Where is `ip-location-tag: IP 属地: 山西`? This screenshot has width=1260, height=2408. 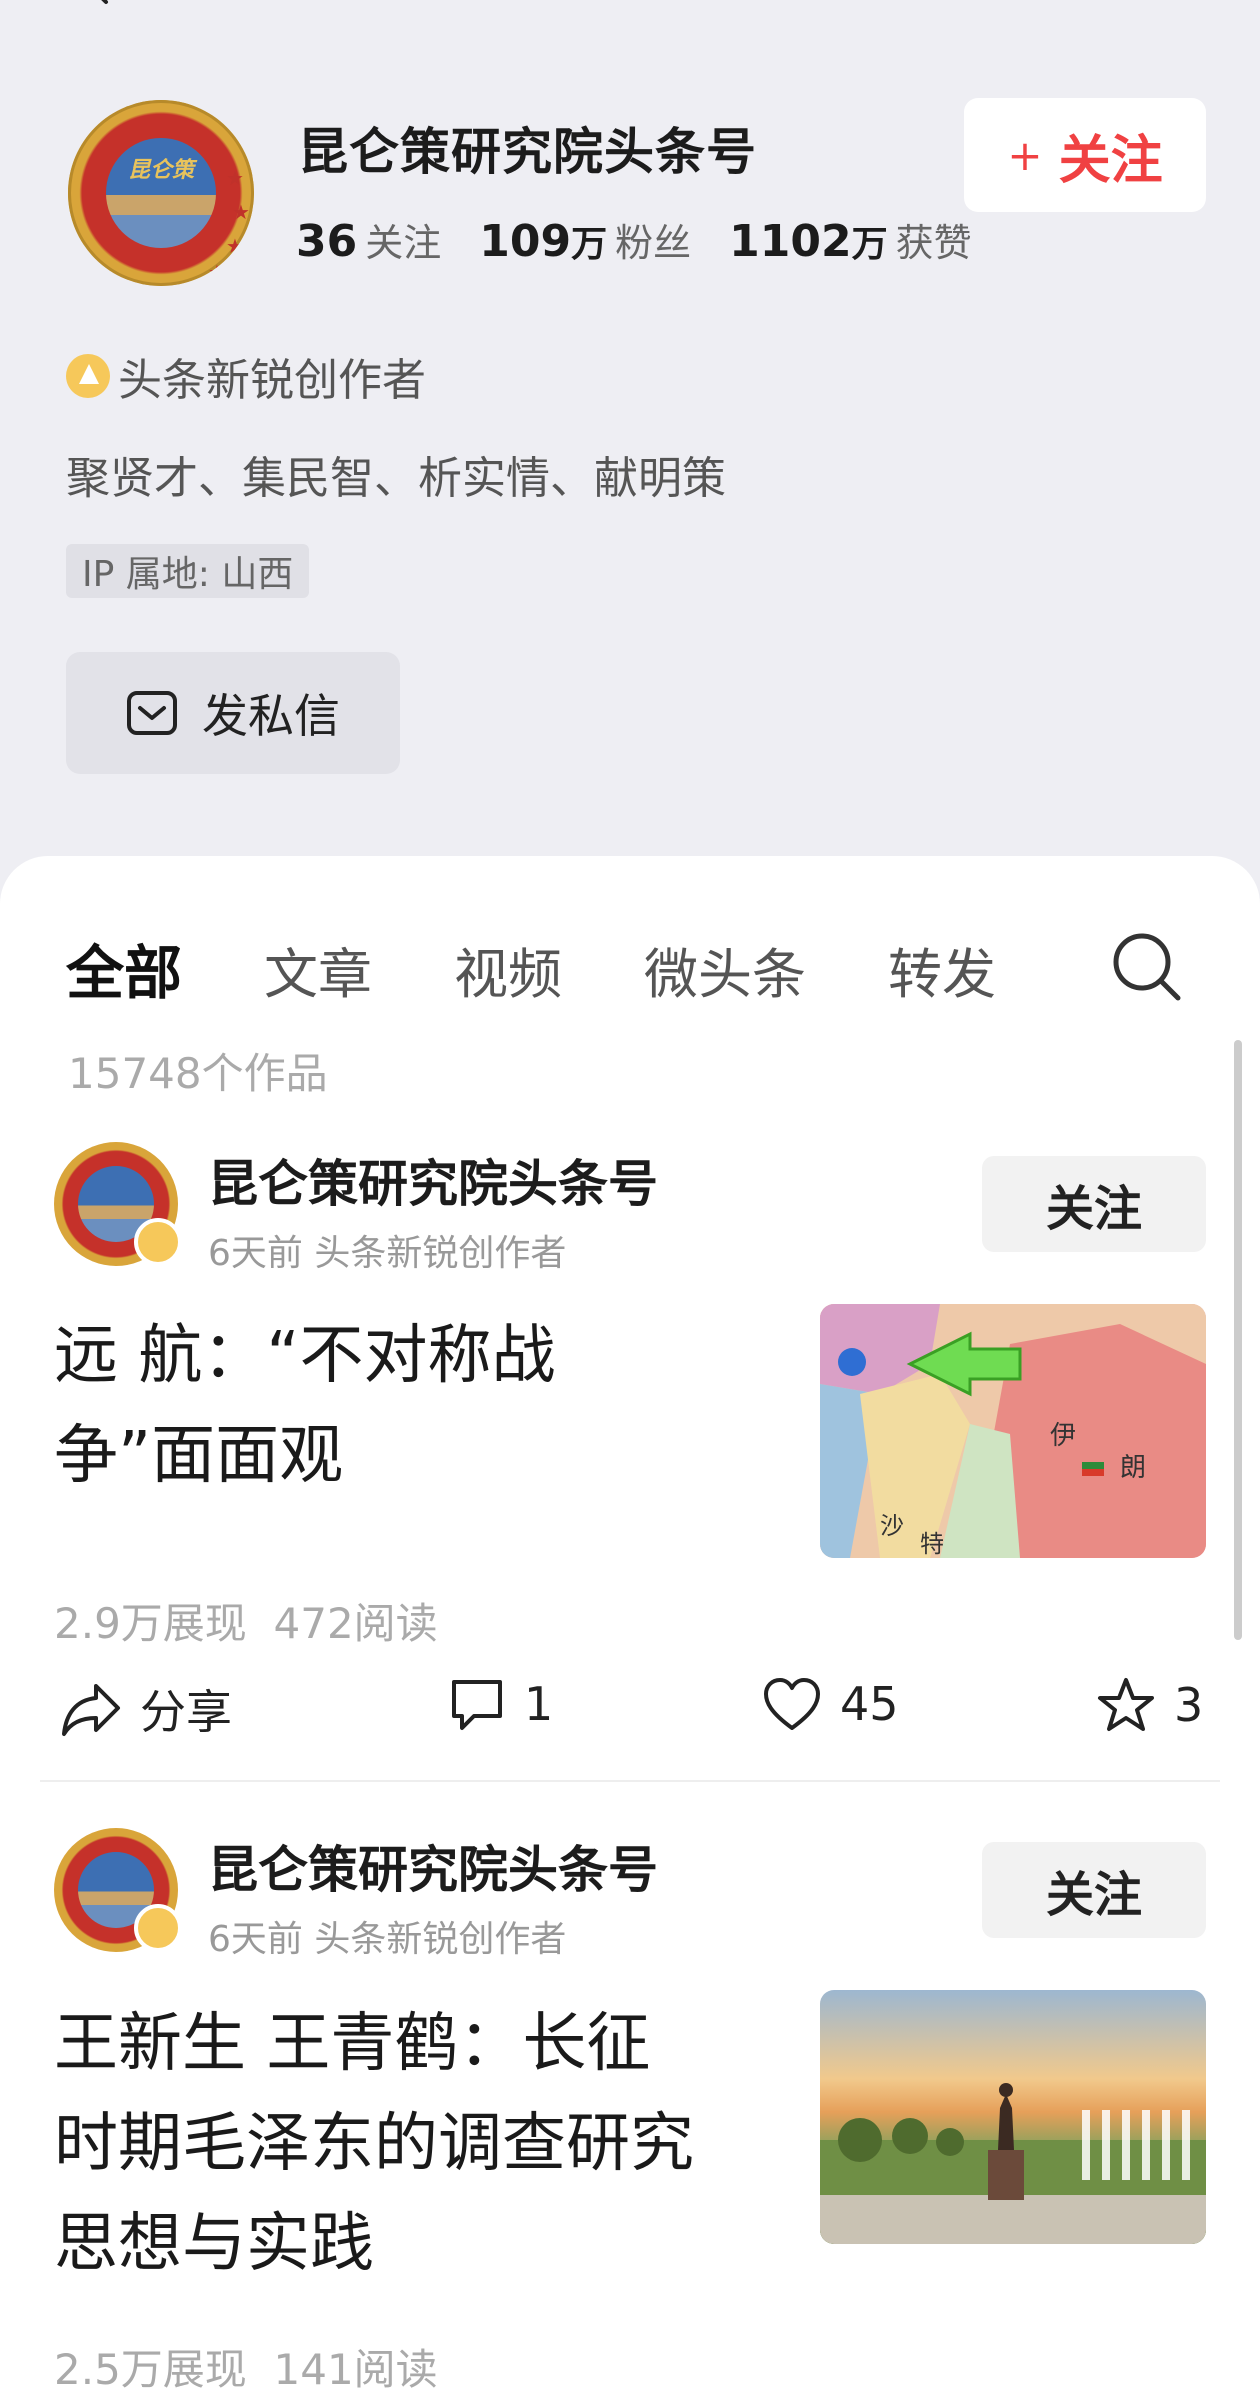
ip-location-tag: IP 属地: 山西 is located at coordinates (188, 571).